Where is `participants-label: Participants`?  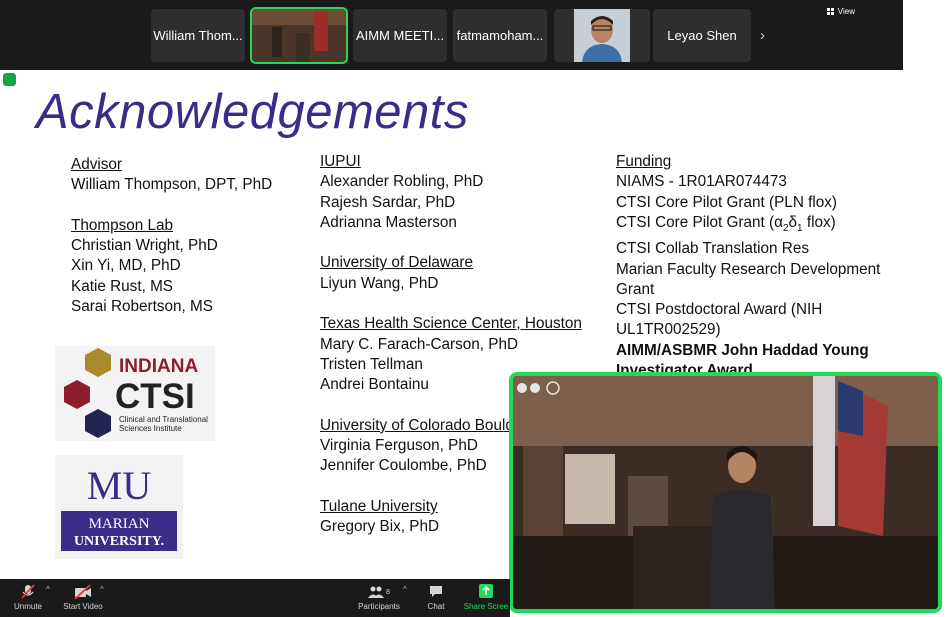 participants-label: Participants is located at coordinates (379, 606).